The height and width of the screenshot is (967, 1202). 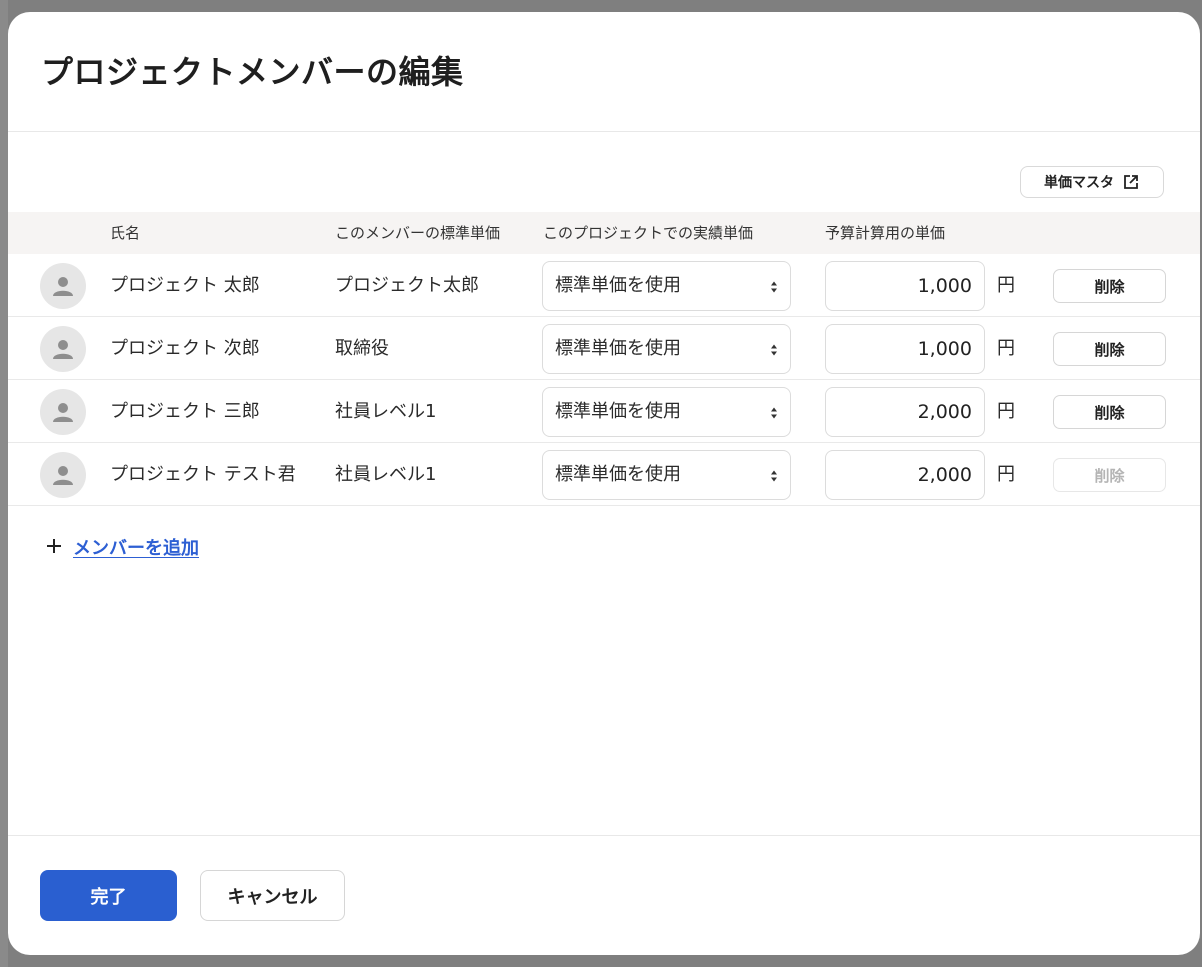 What do you see at coordinates (136, 547) in the screenshot?
I see `add-member-label: メンバーを追加` at bounding box center [136, 547].